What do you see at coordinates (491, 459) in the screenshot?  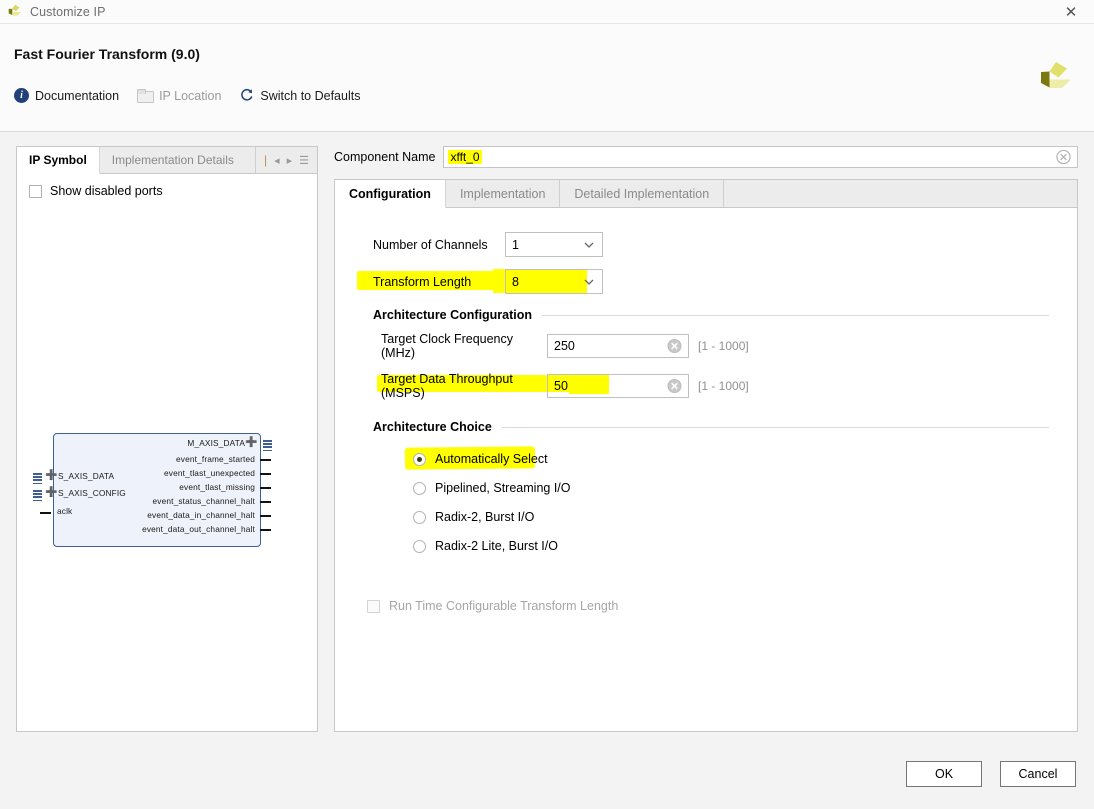 I see `radio-automatically-select-label: Automatically Select` at bounding box center [491, 459].